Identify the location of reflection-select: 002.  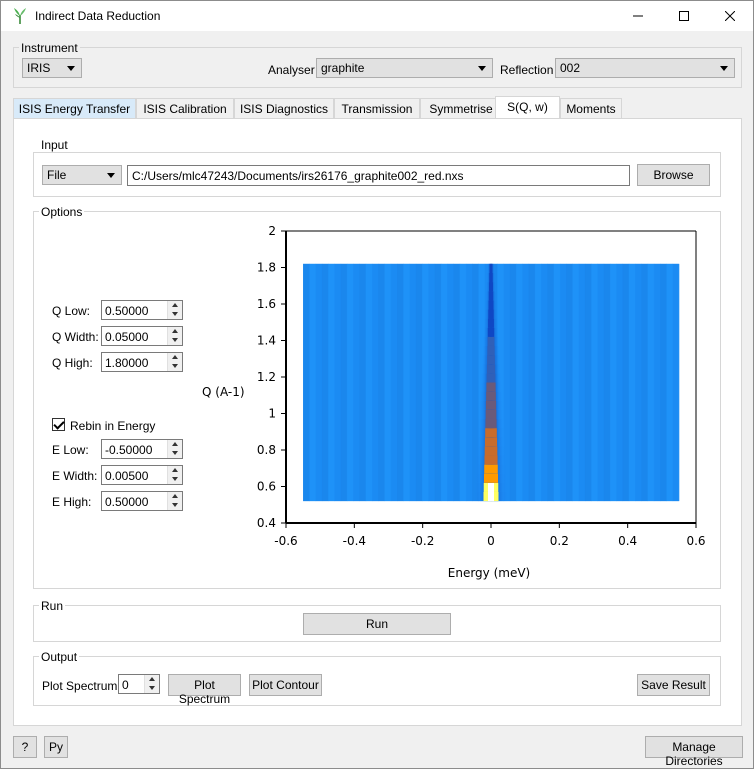
(645, 68).